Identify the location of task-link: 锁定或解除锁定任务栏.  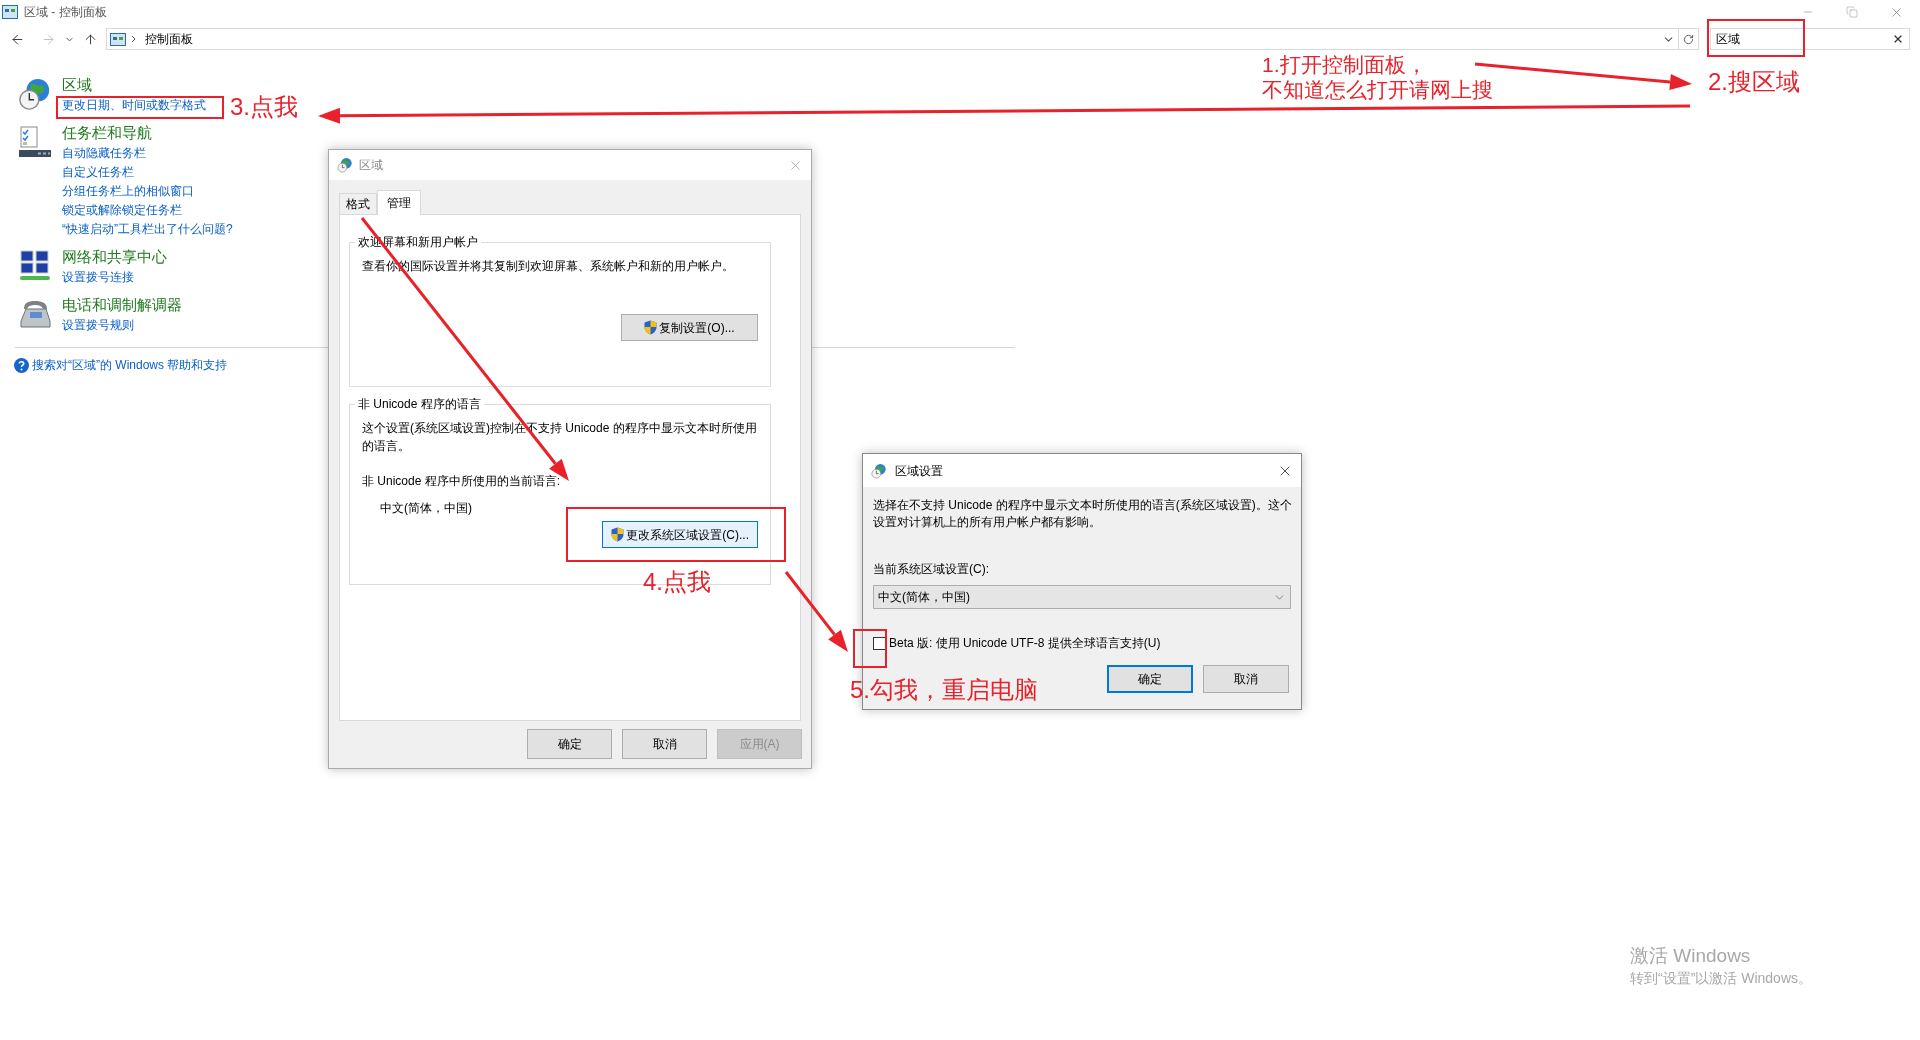
(122, 210).